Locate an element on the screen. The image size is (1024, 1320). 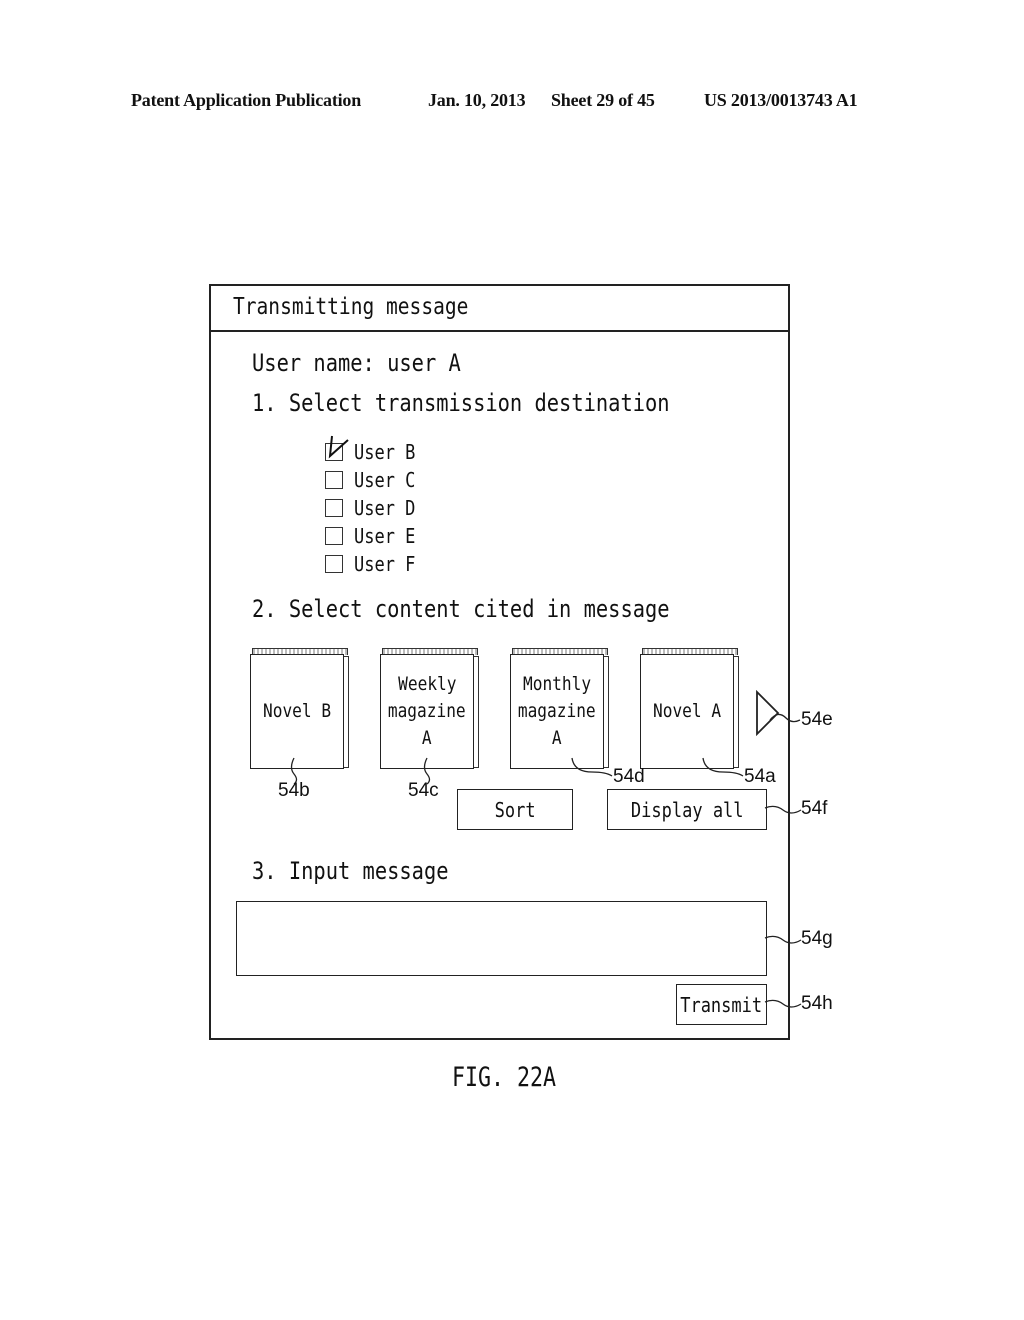
content-item-novel-b: Novel B is located at coordinates (300, 709).